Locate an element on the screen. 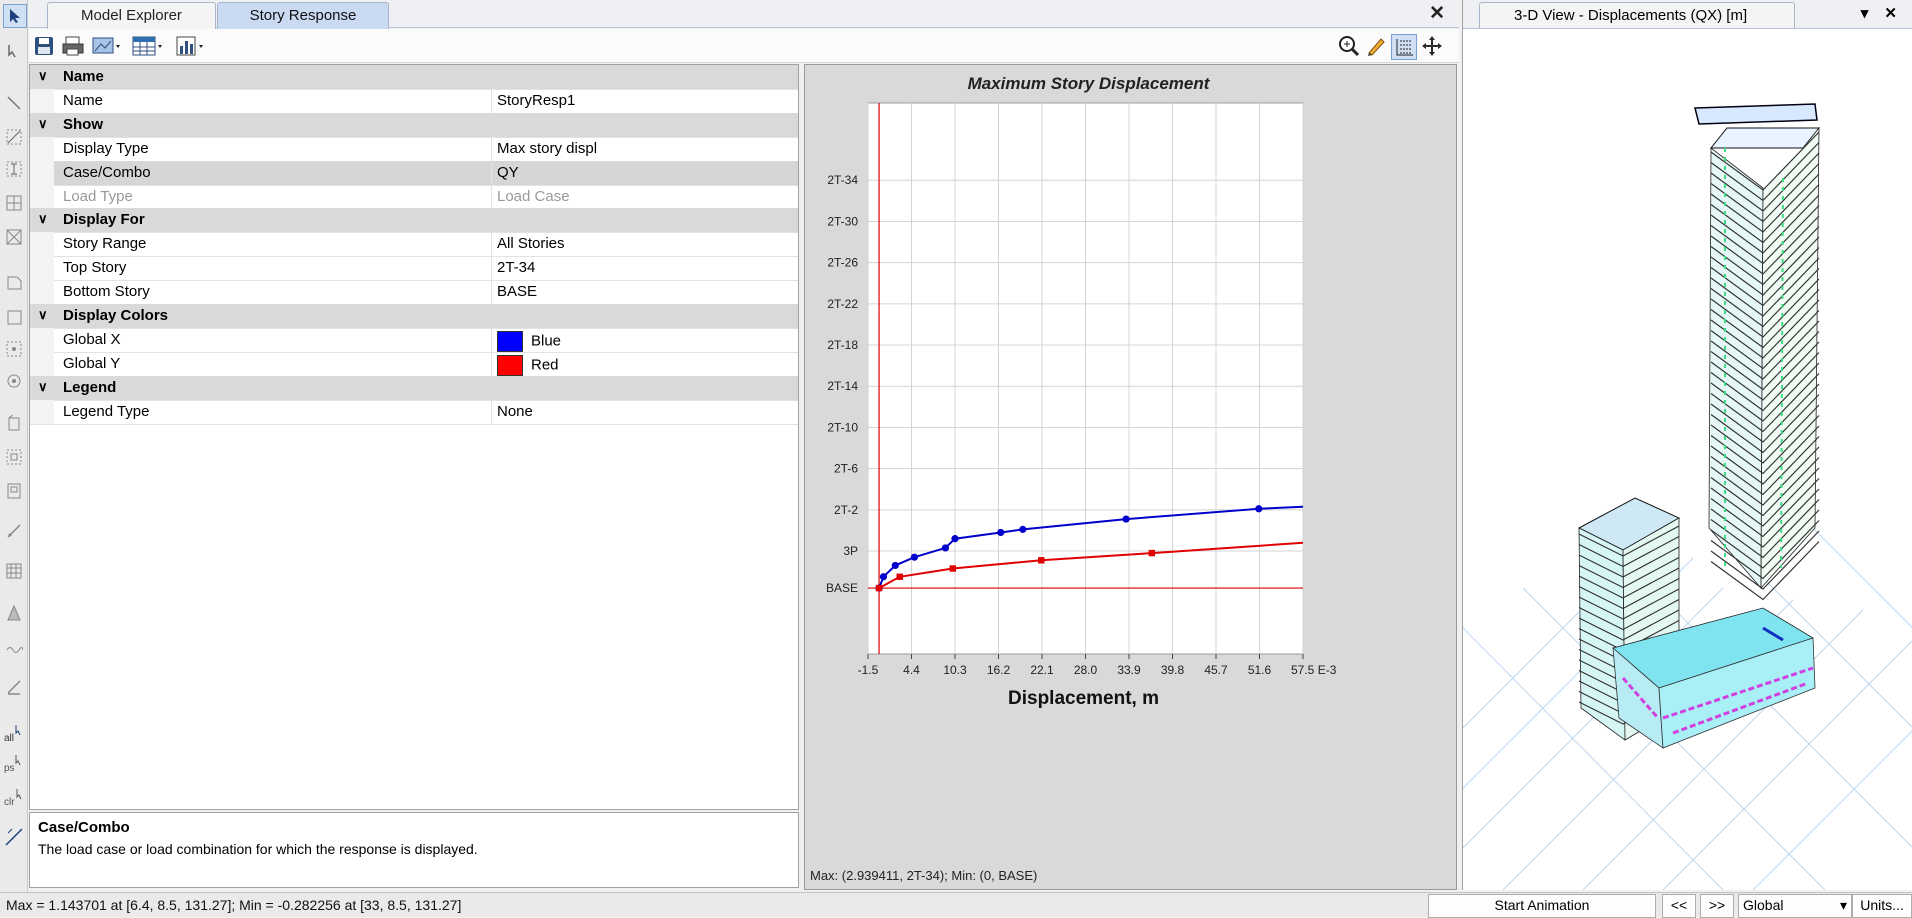 The height and width of the screenshot is (918, 1912). property-row: Global Y Red is located at coordinates (414, 364).